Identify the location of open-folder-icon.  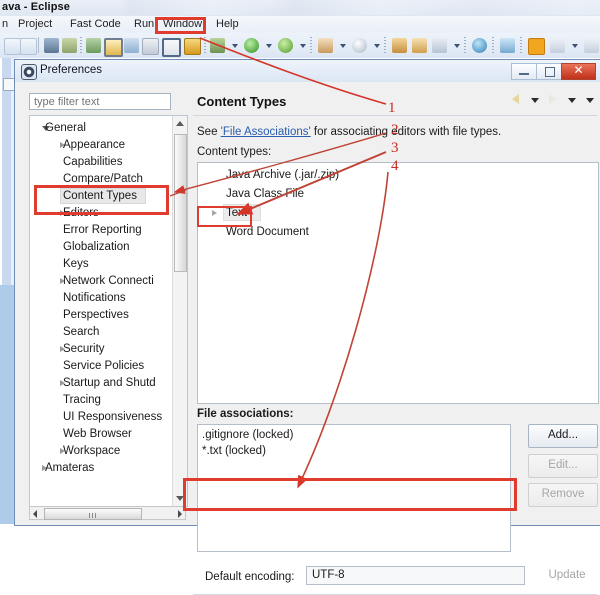
(419, 45).